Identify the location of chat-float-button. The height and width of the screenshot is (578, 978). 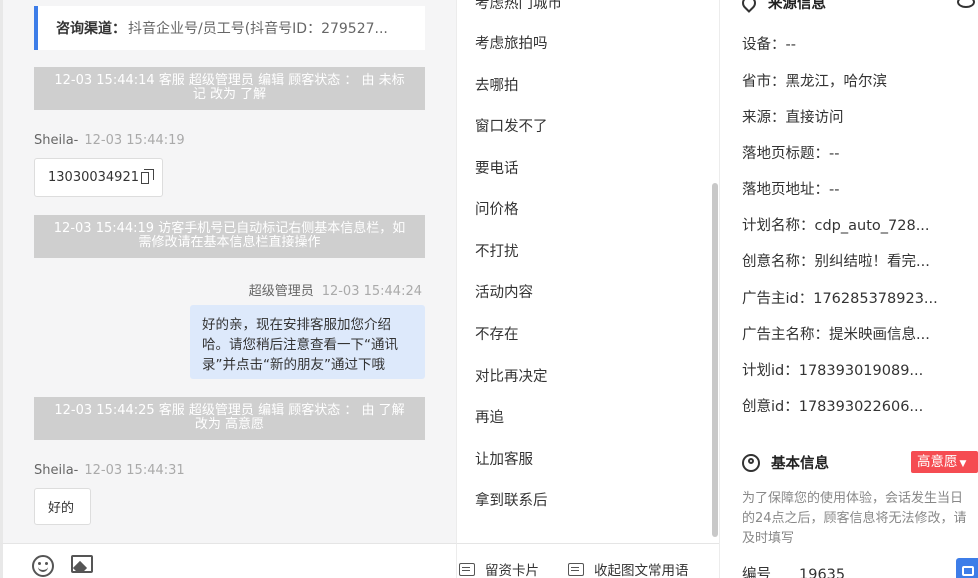
(967, 568).